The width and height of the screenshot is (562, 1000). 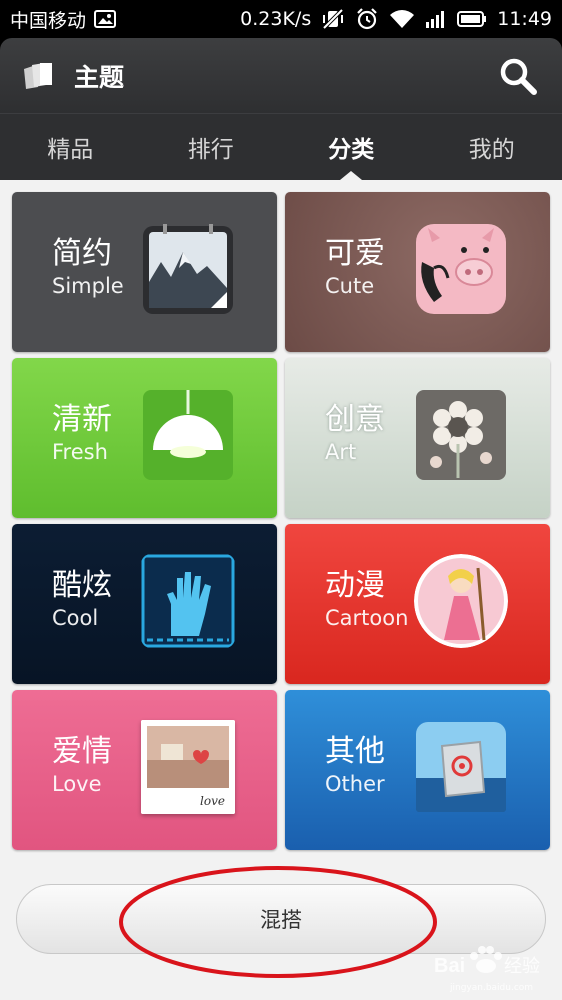 I want to click on status-bar: 中国移动 0.23K/s 11:49, so click(x=281, y=19).